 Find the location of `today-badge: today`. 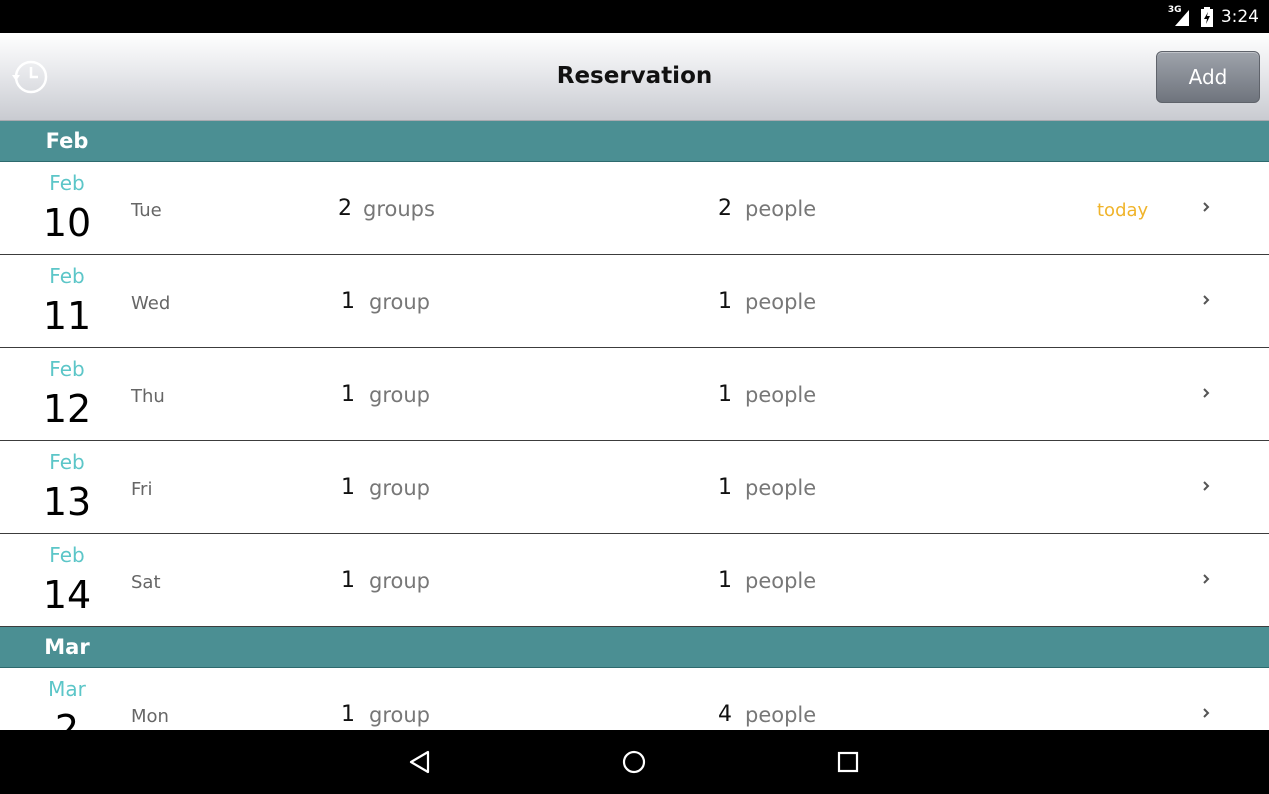

today-badge: today is located at coordinates (1123, 210).